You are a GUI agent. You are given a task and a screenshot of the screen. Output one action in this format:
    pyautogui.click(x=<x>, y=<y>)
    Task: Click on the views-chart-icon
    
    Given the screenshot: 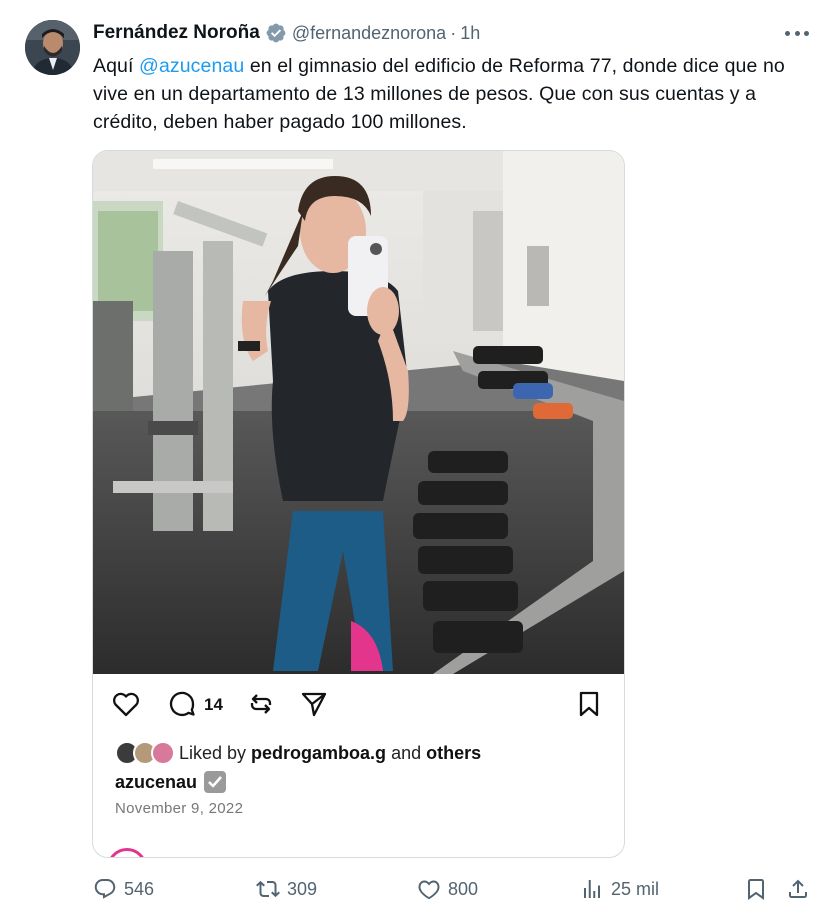 What is the action you would take?
    pyautogui.click(x=592, y=889)
    